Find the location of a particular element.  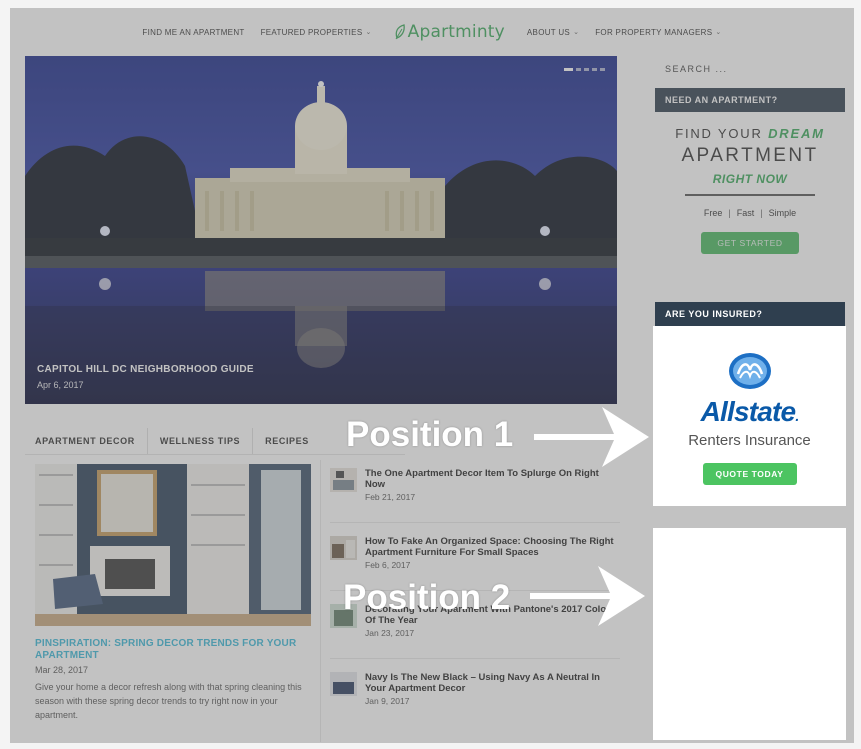

nav-about-us: ABOUT US ⌄ is located at coordinates (553, 32).